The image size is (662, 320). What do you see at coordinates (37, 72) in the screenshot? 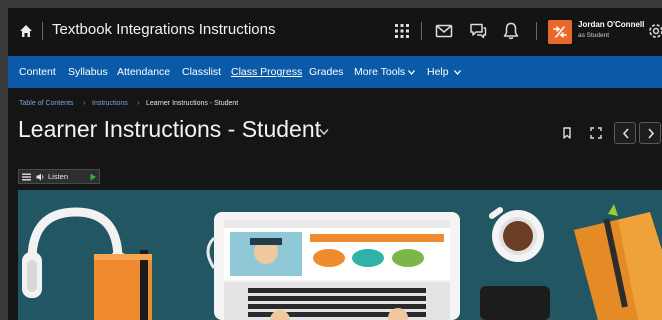
I see `nav-item-content: Content` at bounding box center [37, 72].